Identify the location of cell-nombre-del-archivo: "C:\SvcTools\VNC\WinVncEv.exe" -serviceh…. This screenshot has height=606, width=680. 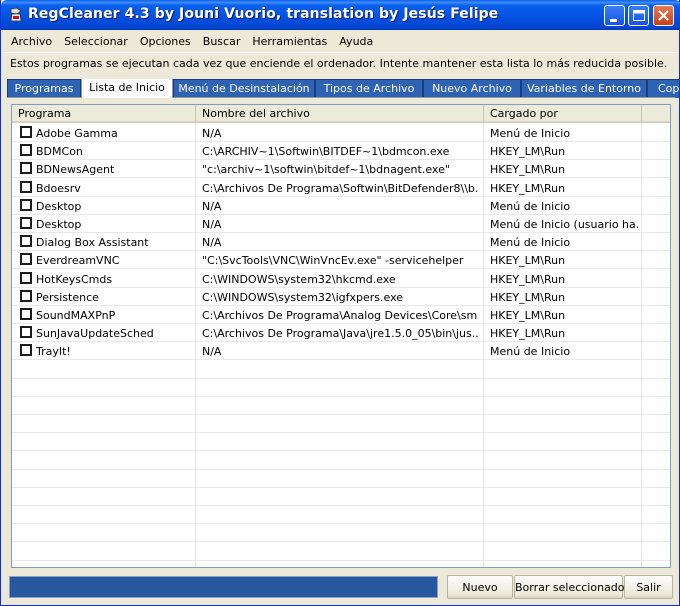
(333, 261).